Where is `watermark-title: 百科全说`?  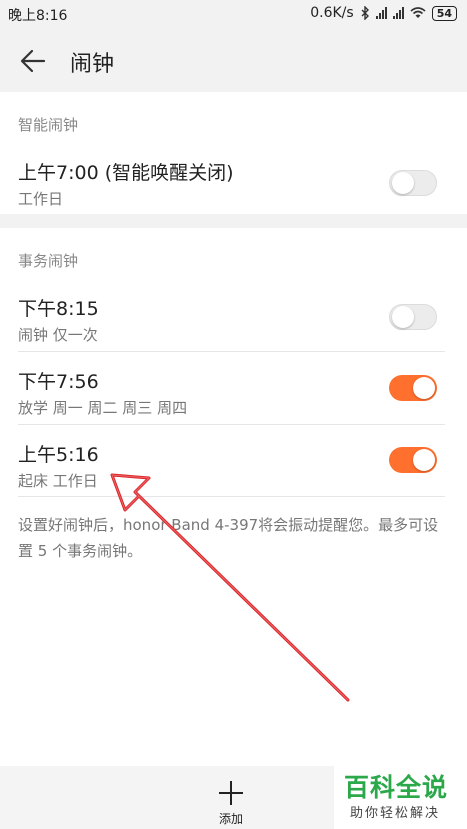
watermark-title: 百科全说 is located at coordinates (396, 787).